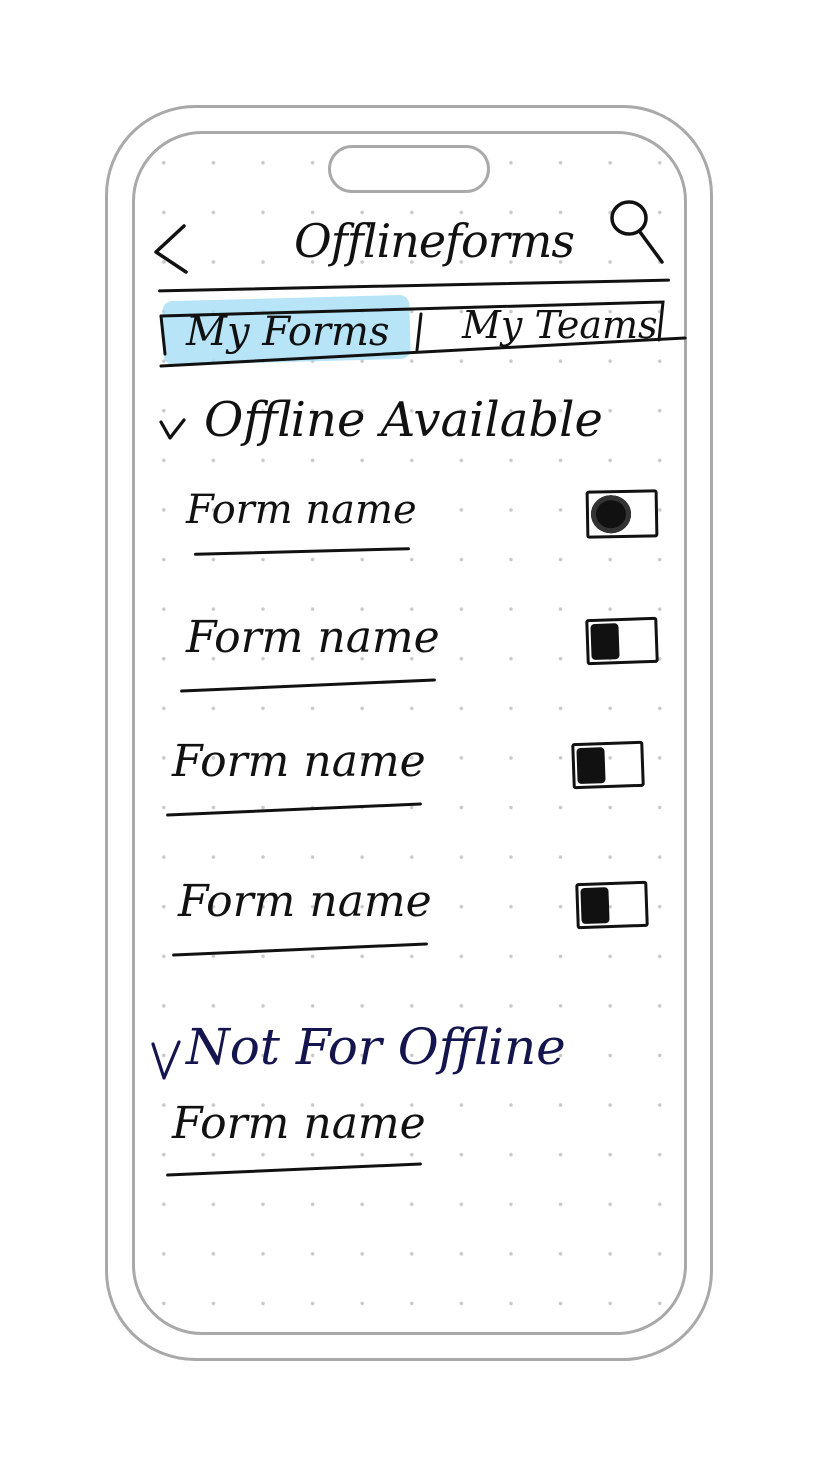 Image resolution: width=820 pixels, height=1468 pixels. What do you see at coordinates (434, 241) in the screenshot?
I see `page-title: Offlineforms` at bounding box center [434, 241].